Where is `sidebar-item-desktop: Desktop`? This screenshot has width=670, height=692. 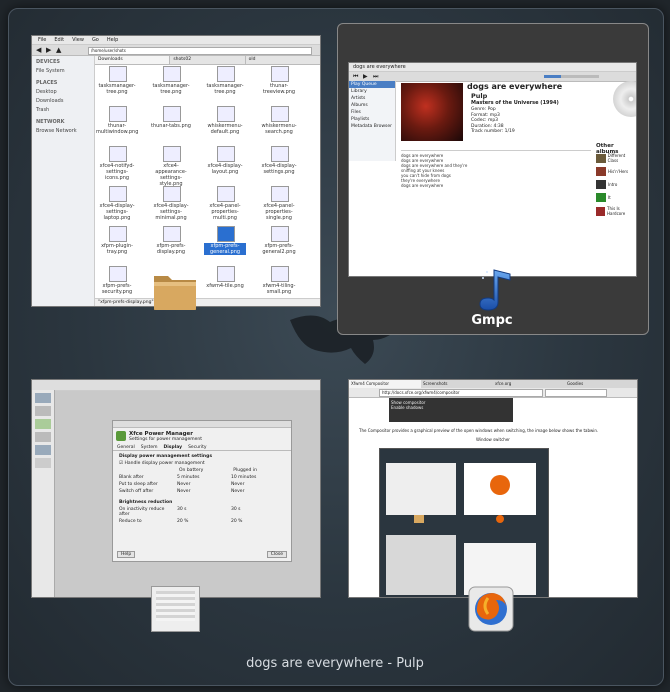 sidebar-item-desktop: Desktop is located at coordinates (63, 92).